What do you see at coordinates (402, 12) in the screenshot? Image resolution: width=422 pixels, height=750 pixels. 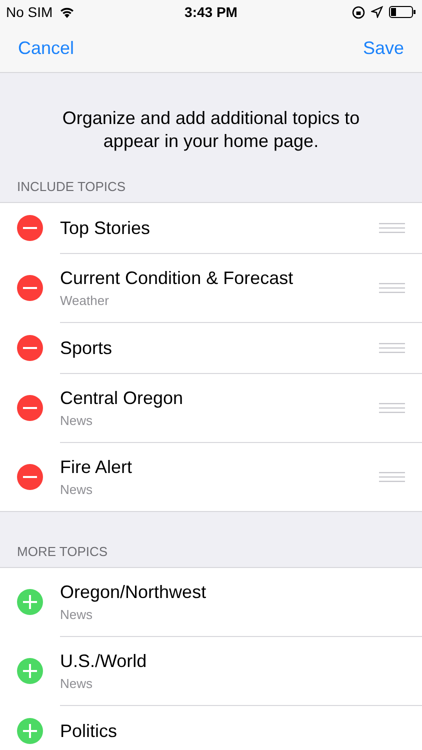 I see `battery-icon` at bounding box center [402, 12].